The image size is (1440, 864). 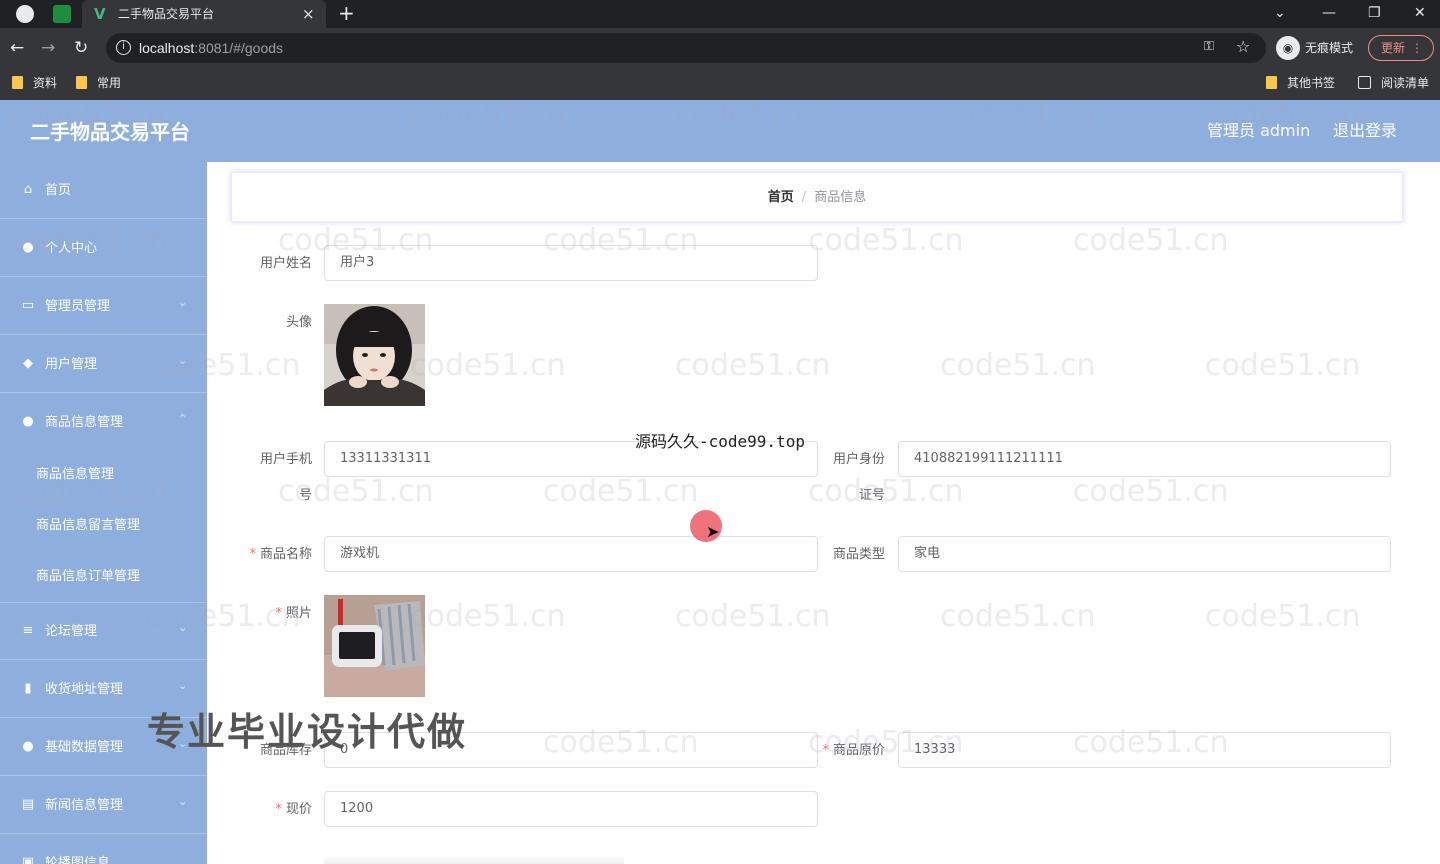 I want to click on sidebar-item-label: 管理员管理, so click(x=78, y=306).